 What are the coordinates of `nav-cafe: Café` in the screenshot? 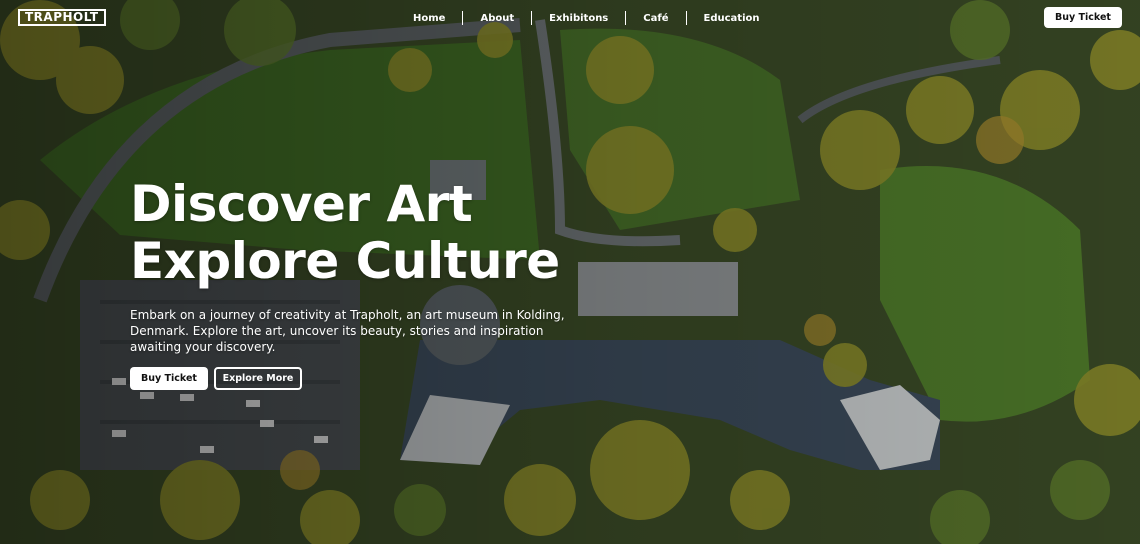 It's located at (655, 18).